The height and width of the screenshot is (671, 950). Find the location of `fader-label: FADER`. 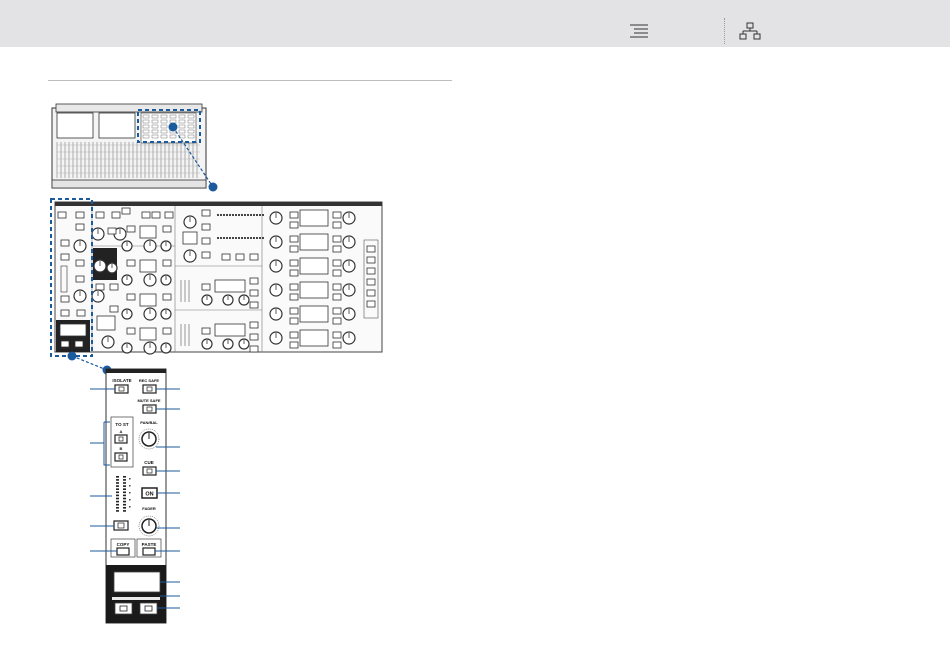

fader-label: FADER is located at coordinates (149, 508).